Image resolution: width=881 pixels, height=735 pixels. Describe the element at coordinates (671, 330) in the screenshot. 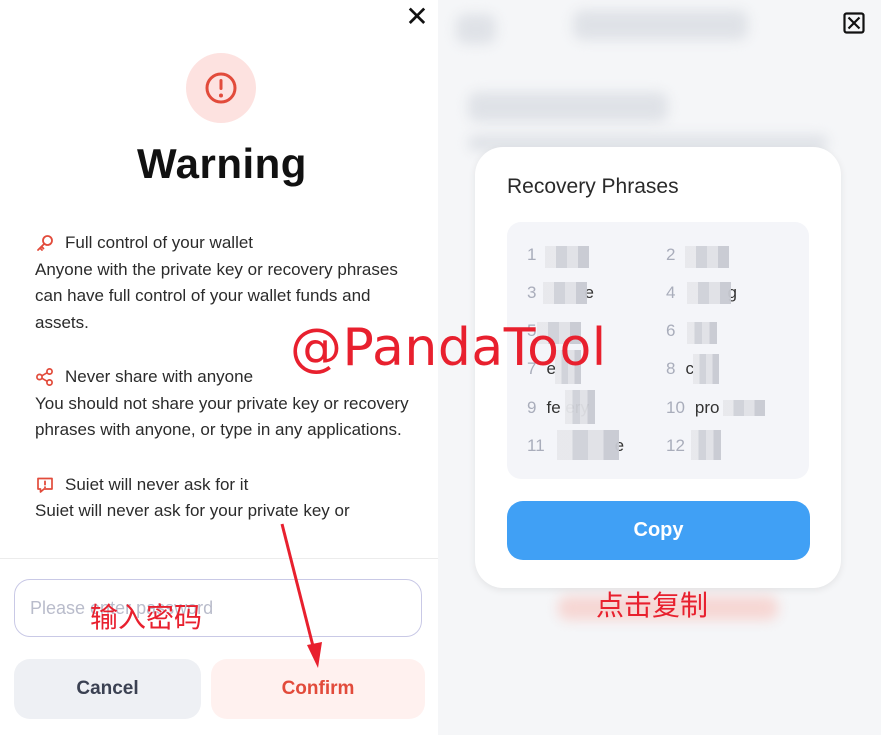

I see `phrase-word-6: 6` at that location.